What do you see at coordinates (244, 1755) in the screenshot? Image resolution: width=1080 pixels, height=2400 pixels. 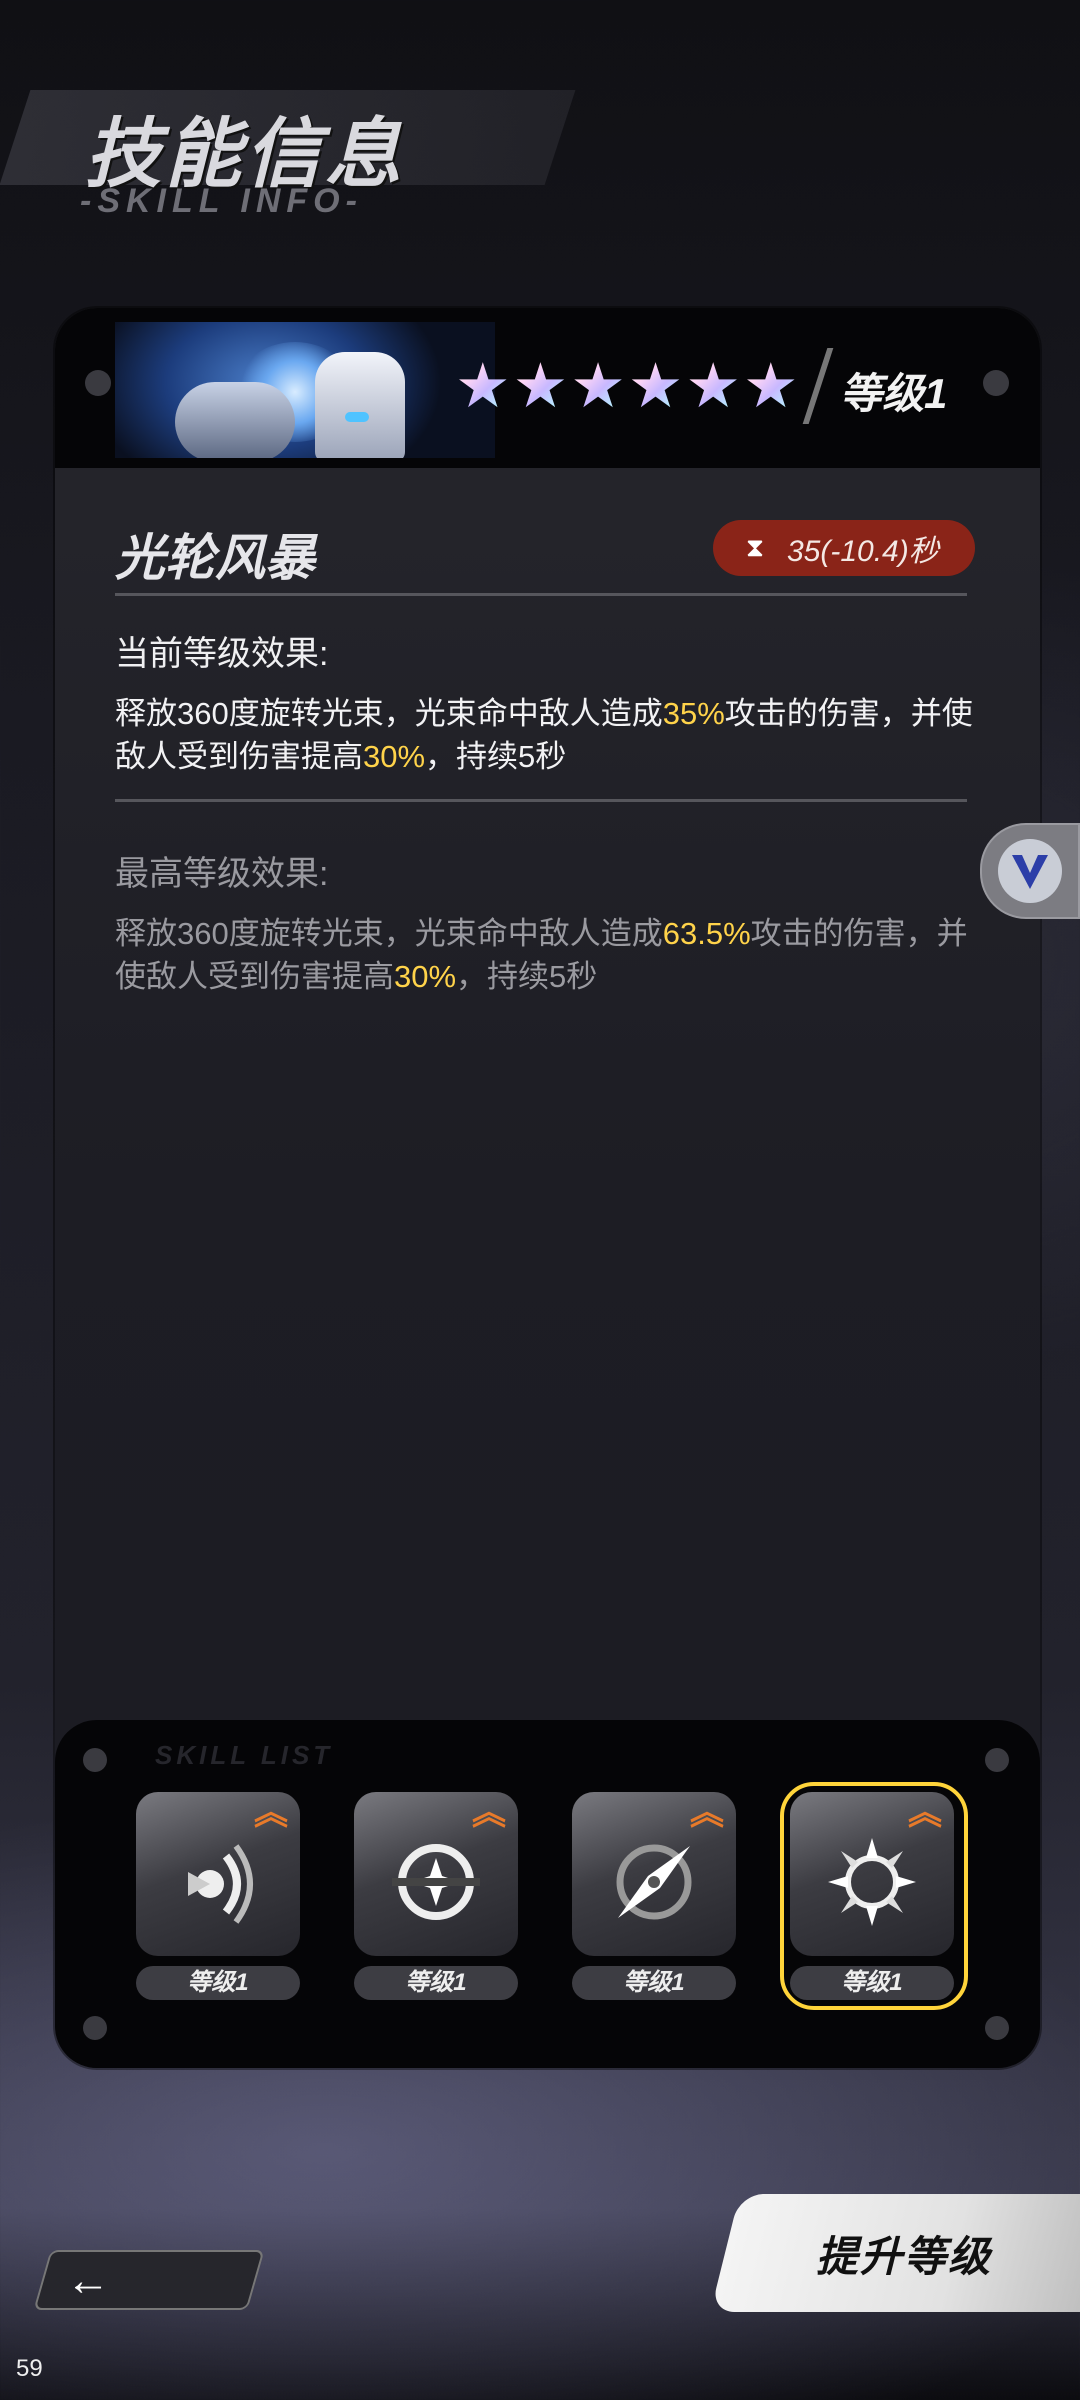 I see `skill-list-title: SKILL LIST` at bounding box center [244, 1755].